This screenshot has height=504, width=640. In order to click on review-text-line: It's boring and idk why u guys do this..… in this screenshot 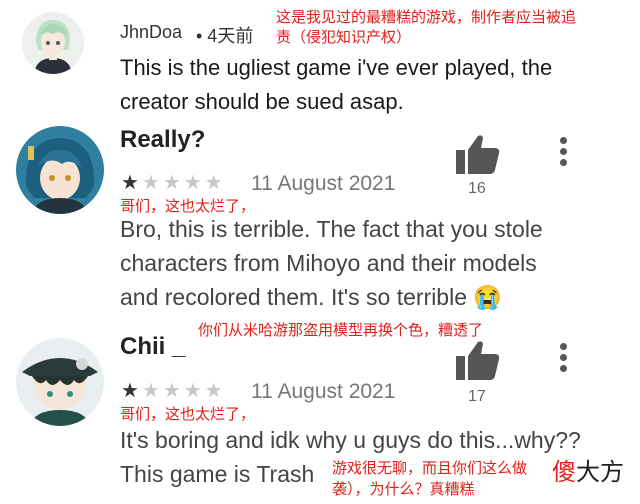, I will do `click(350, 440)`.